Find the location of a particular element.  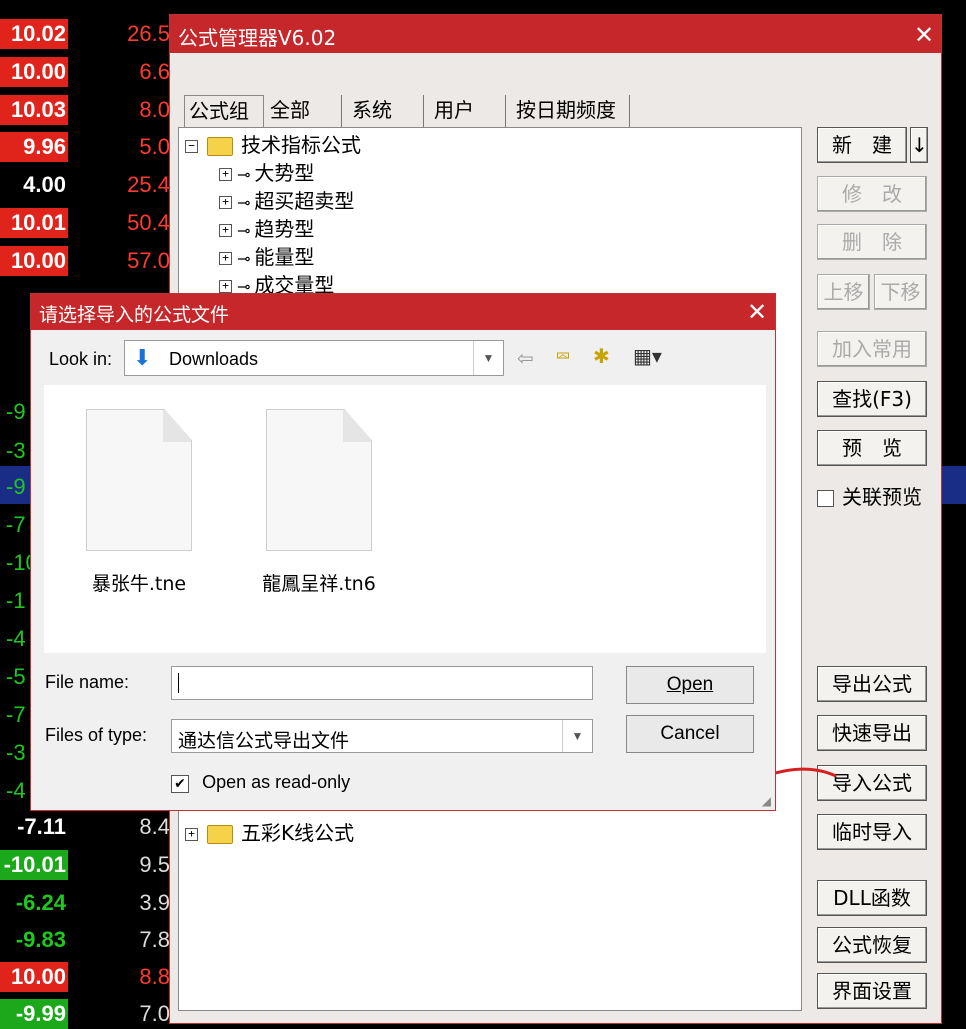

file-item: 龍鳳呈祥.tn6 is located at coordinates (319, 502).